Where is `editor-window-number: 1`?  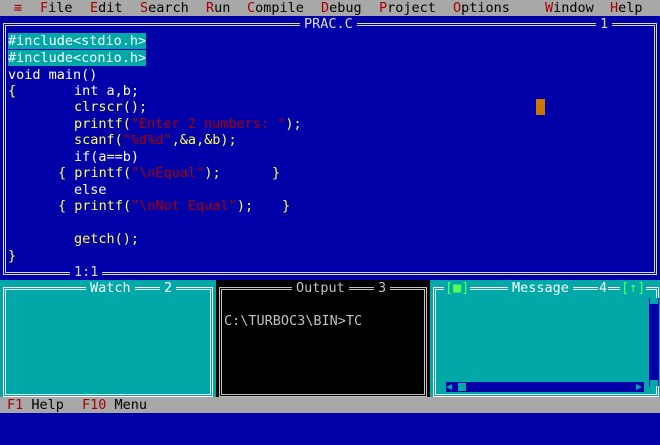
editor-window-number: 1 is located at coordinates (604, 24).